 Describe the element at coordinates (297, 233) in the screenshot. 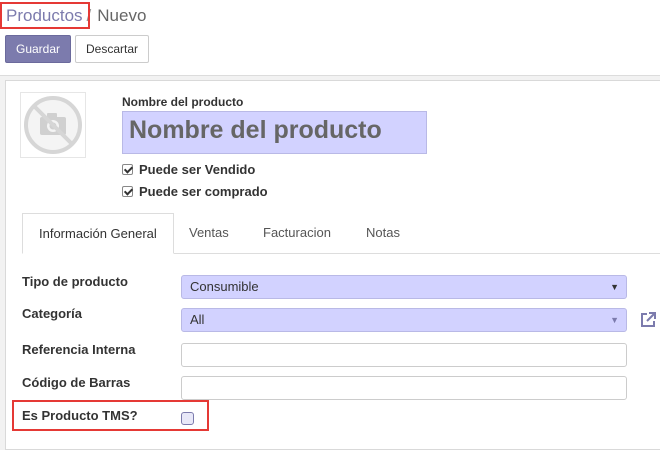

I see `tab-facturacion: Facturacion` at that location.